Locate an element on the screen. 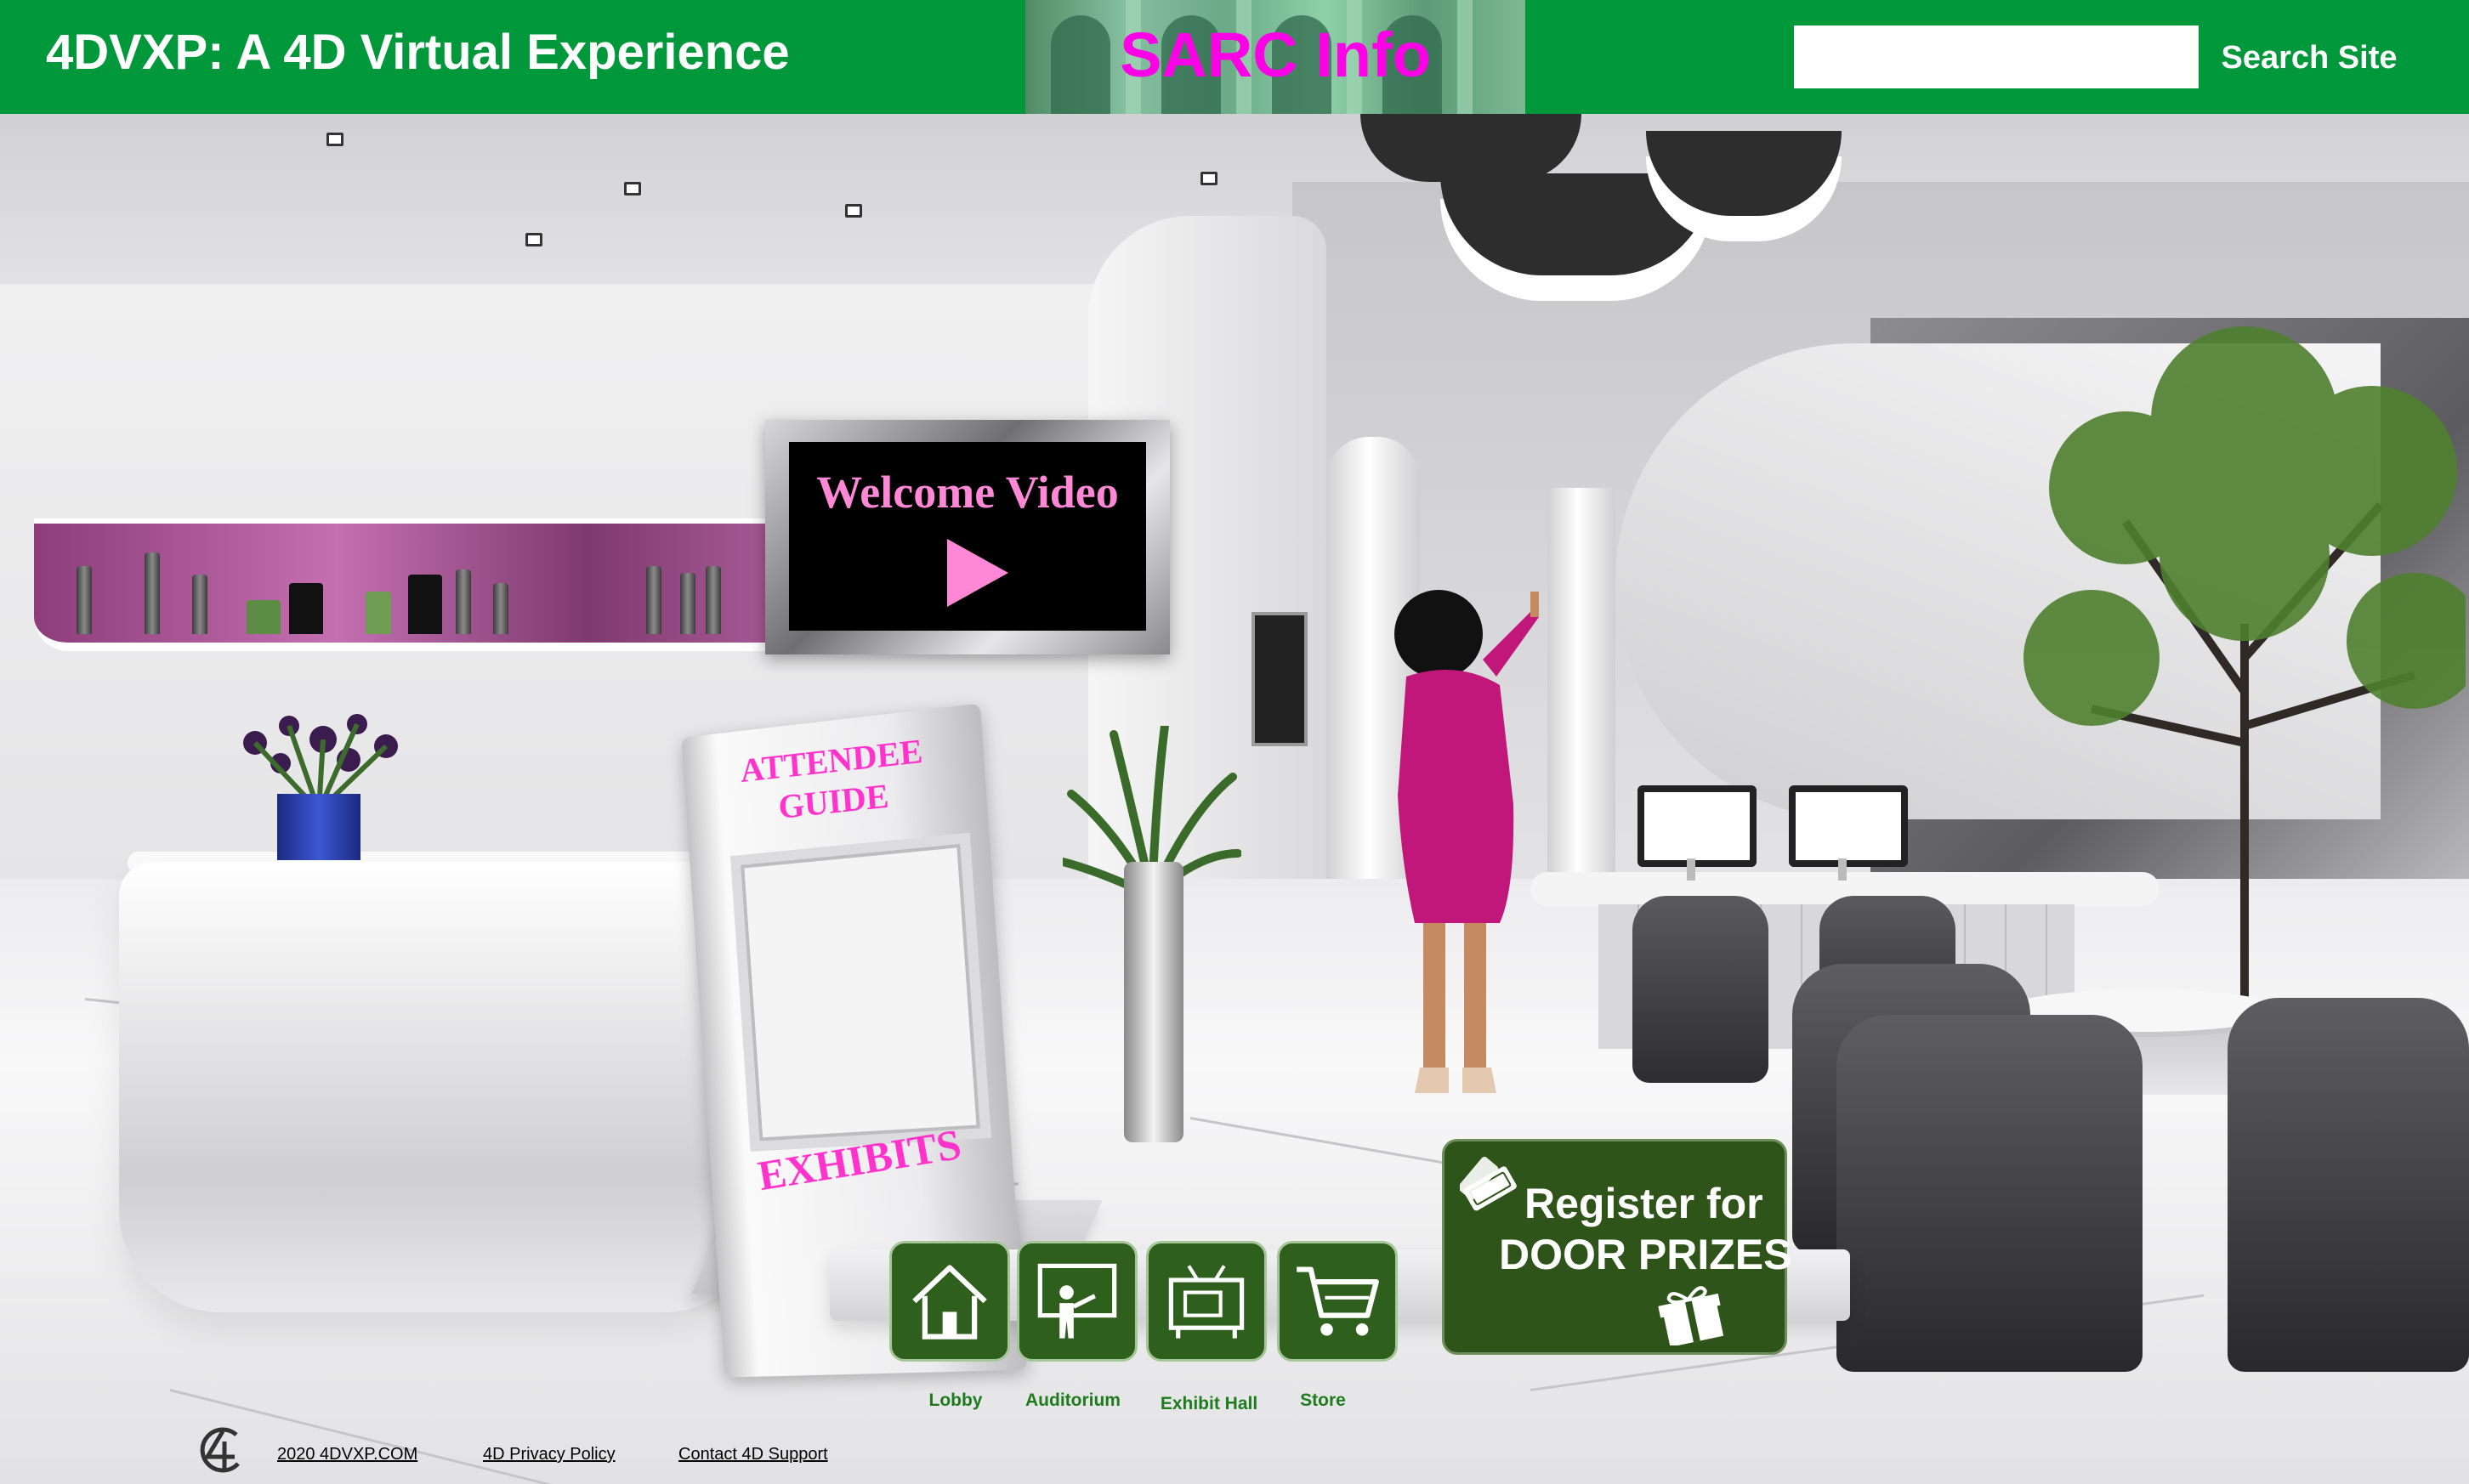 Image resolution: width=2469 pixels, height=1484 pixels. video-display: Welcome Video is located at coordinates (967, 536).